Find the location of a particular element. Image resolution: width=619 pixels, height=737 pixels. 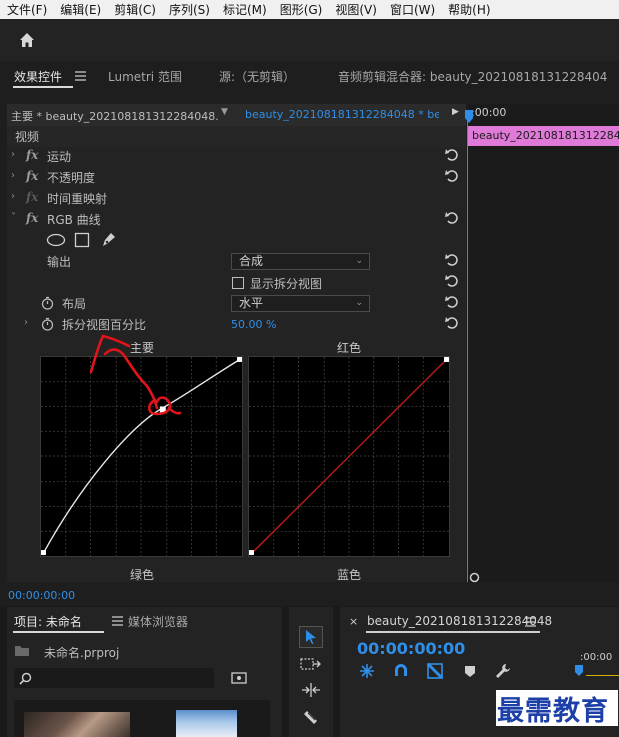

split-percent-row: › 拆分视图百分比 50.00 % is located at coordinates (236, 324).